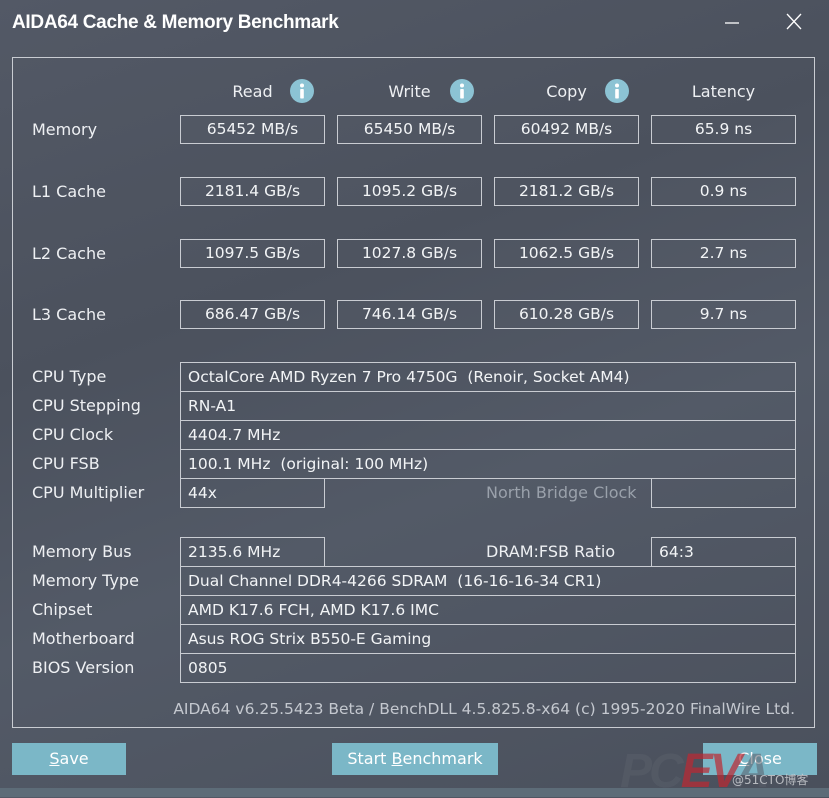 The width and height of the screenshot is (829, 798). Describe the element at coordinates (83, 667) in the screenshot. I see `bios-version-label: BIOS Version` at that location.